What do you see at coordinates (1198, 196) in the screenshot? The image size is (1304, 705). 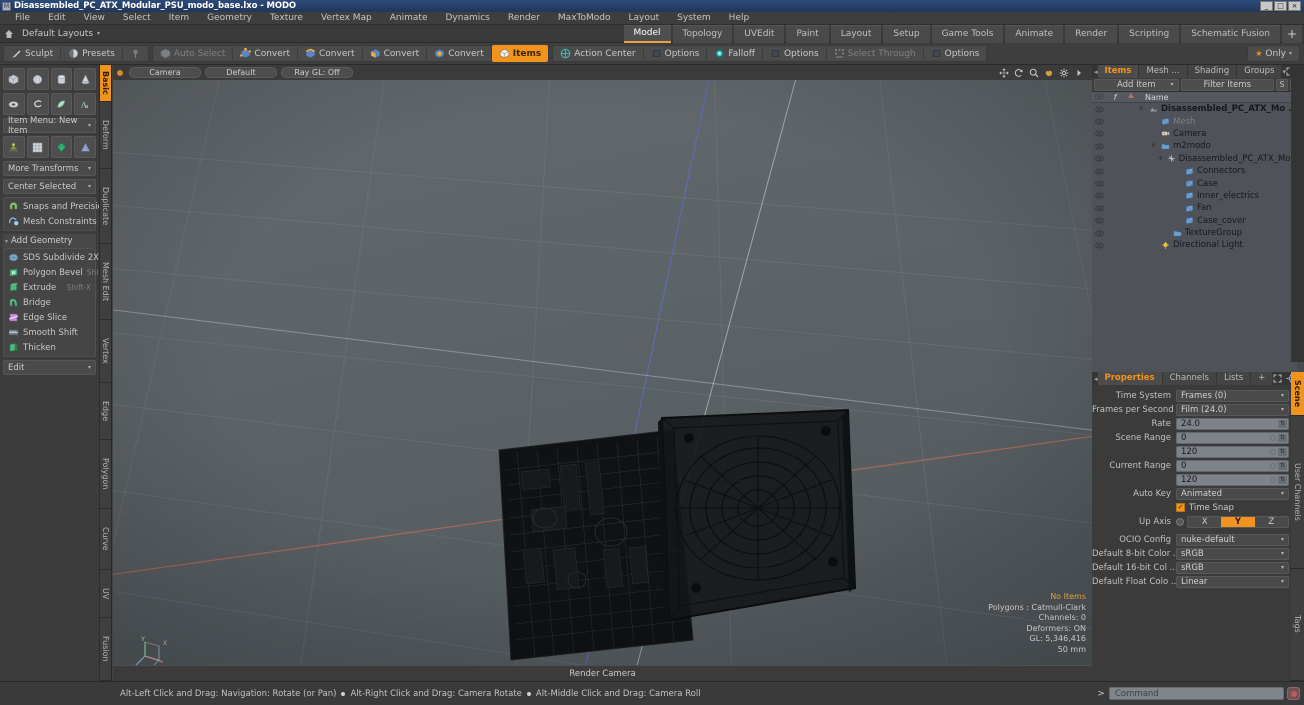 I see `items-list-row: · Inner_electrics` at bounding box center [1198, 196].